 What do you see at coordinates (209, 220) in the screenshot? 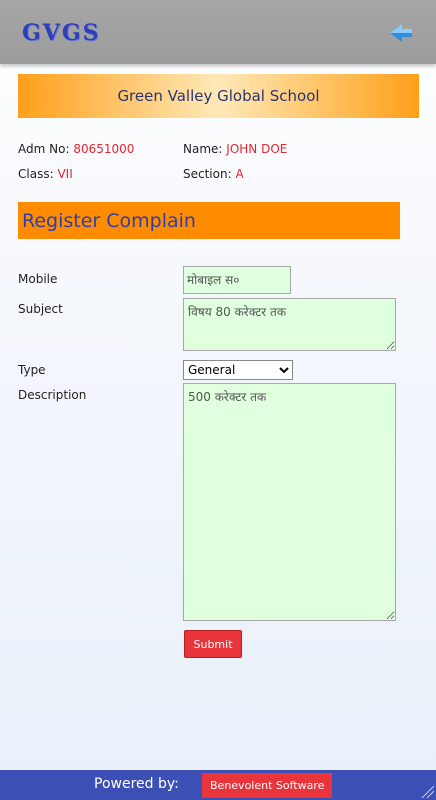
I see `form-title: Register Complain` at bounding box center [209, 220].